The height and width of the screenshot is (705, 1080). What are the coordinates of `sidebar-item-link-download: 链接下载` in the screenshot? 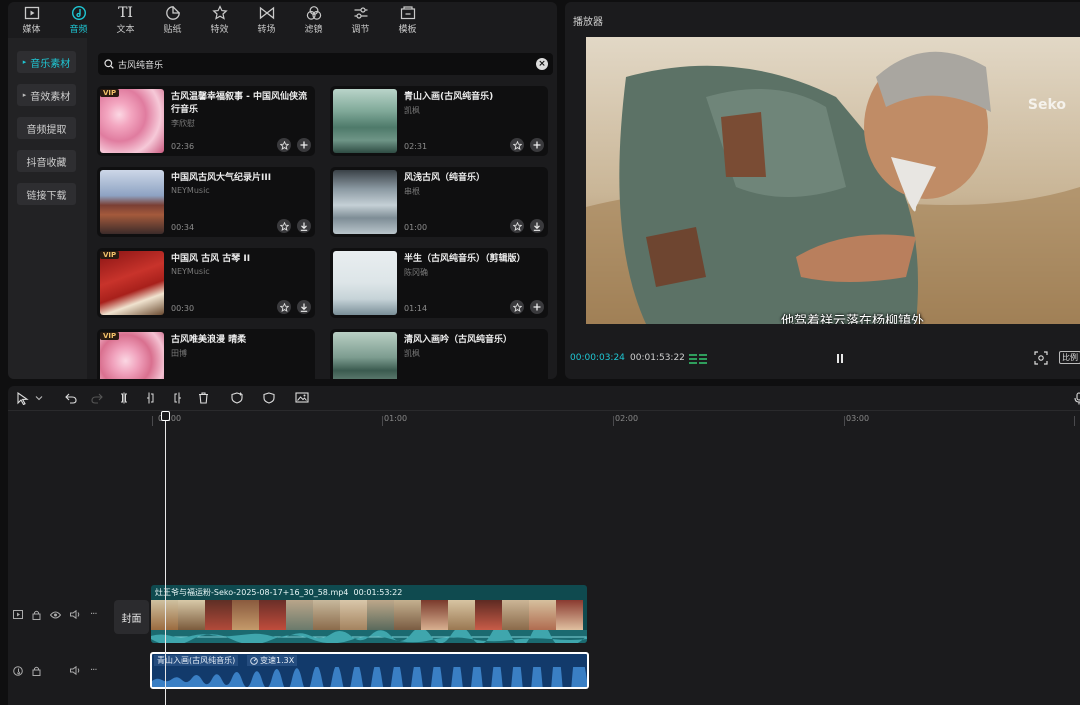 It's located at (46, 194).